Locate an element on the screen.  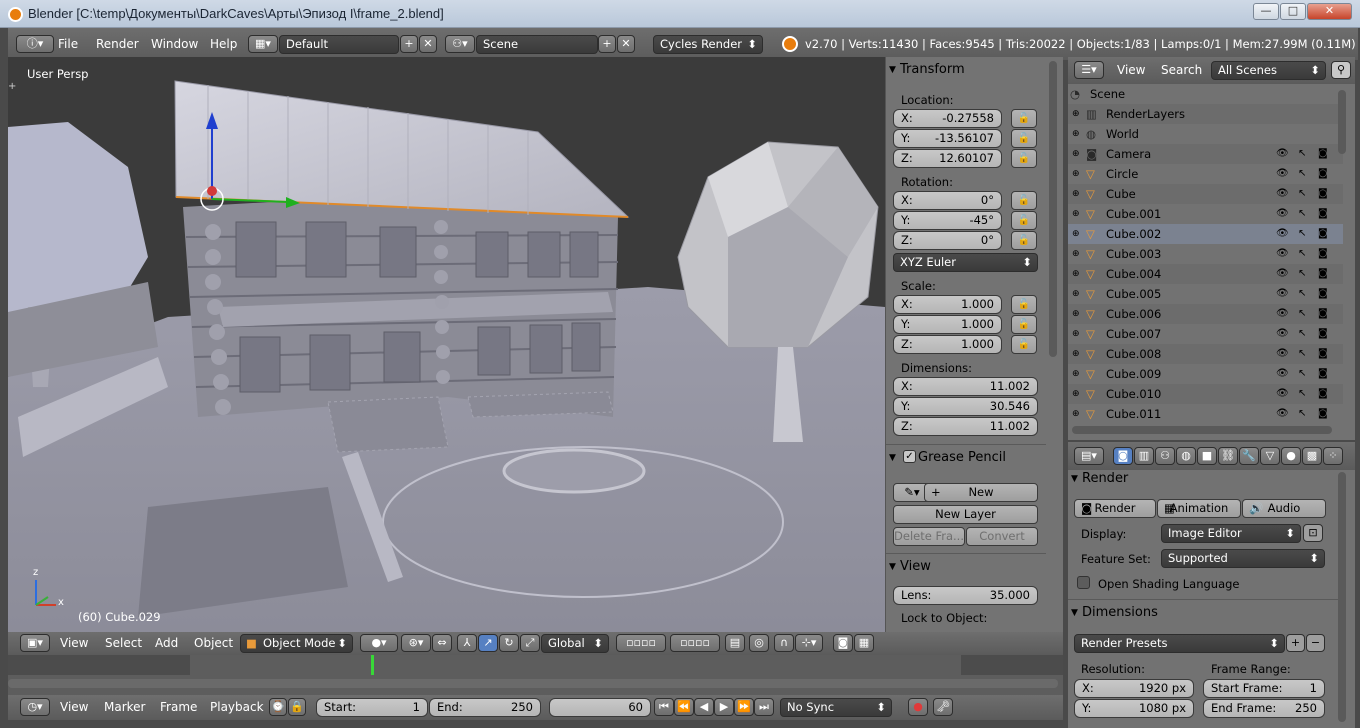
display-select: Image Editor ⬍ is located at coordinates (1231, 533).